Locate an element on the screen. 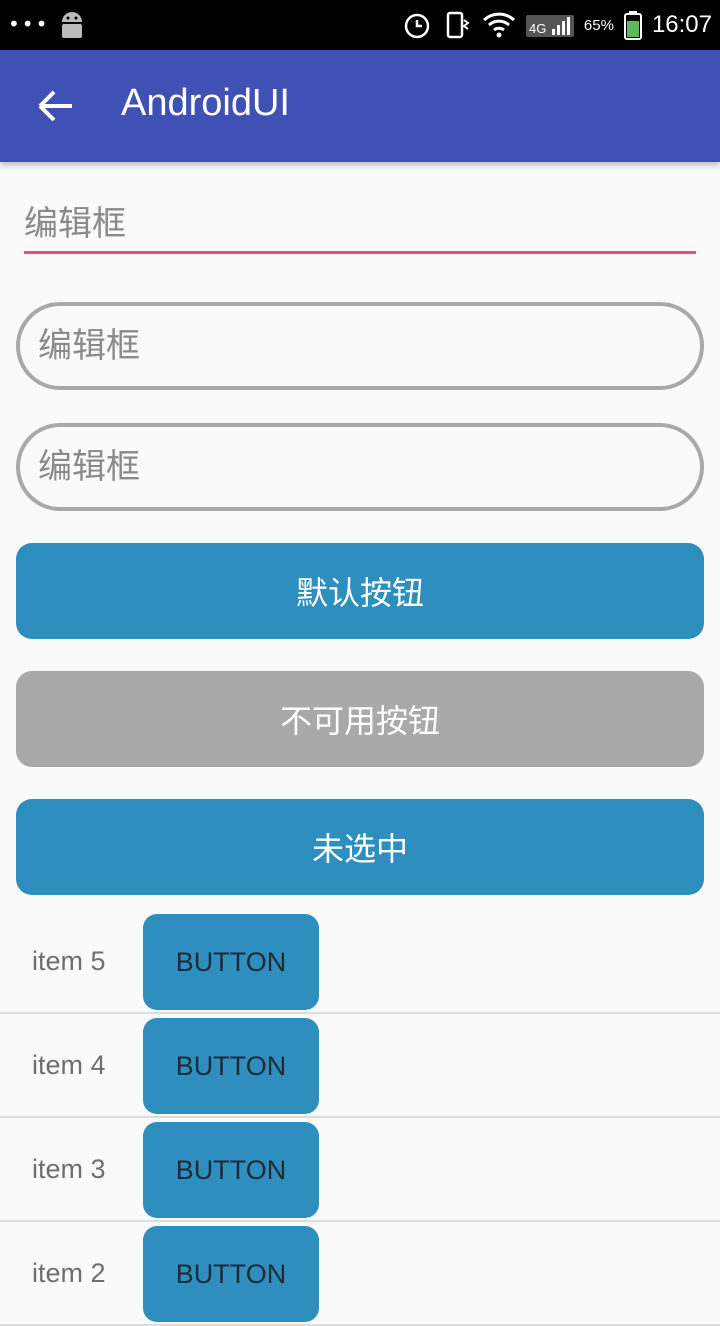 Image resolution: width=720 pixels, height=1326 pixels. wifi-icon is located at coordinates (498, 25).